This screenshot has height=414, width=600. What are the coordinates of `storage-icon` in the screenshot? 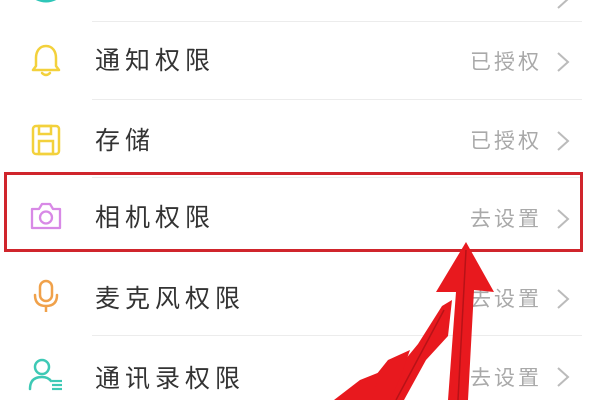 It's located at (46, 140).